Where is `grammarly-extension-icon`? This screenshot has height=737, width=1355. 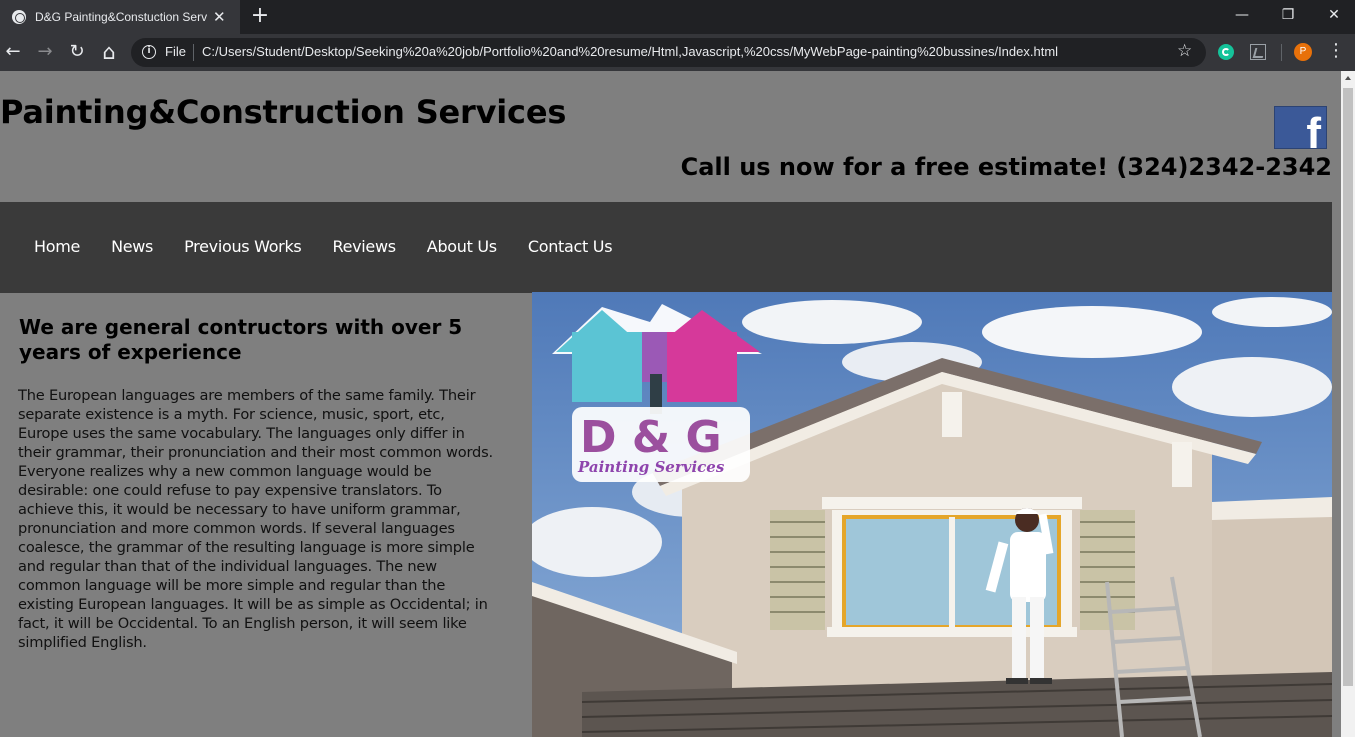
grammarly-extension-icon is located at coordinates (1226, 52).